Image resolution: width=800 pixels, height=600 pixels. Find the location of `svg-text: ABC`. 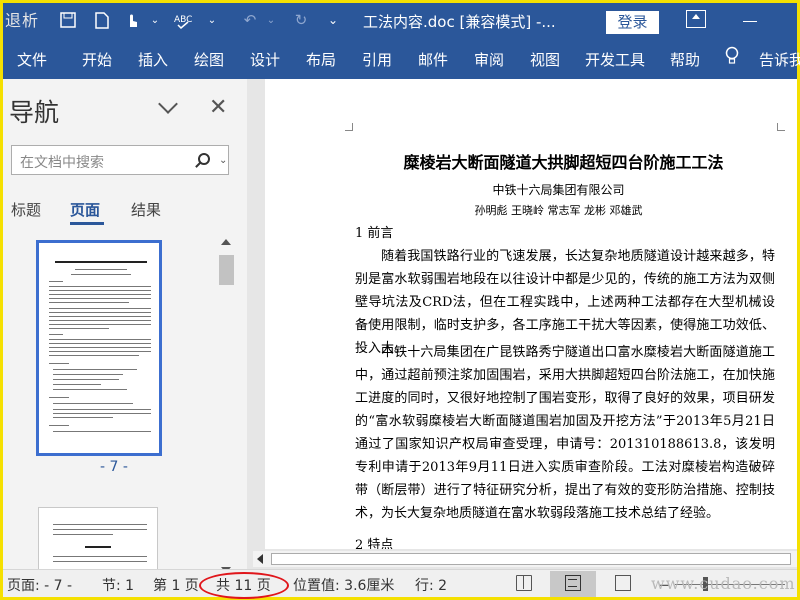

svg-text: ABC is located at coordinates (183, 20).